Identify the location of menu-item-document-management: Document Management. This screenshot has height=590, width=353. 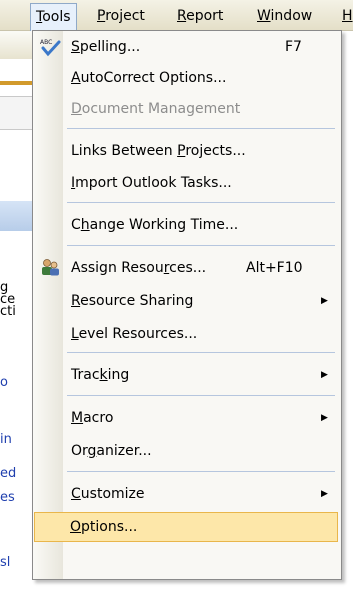
(156, 109).